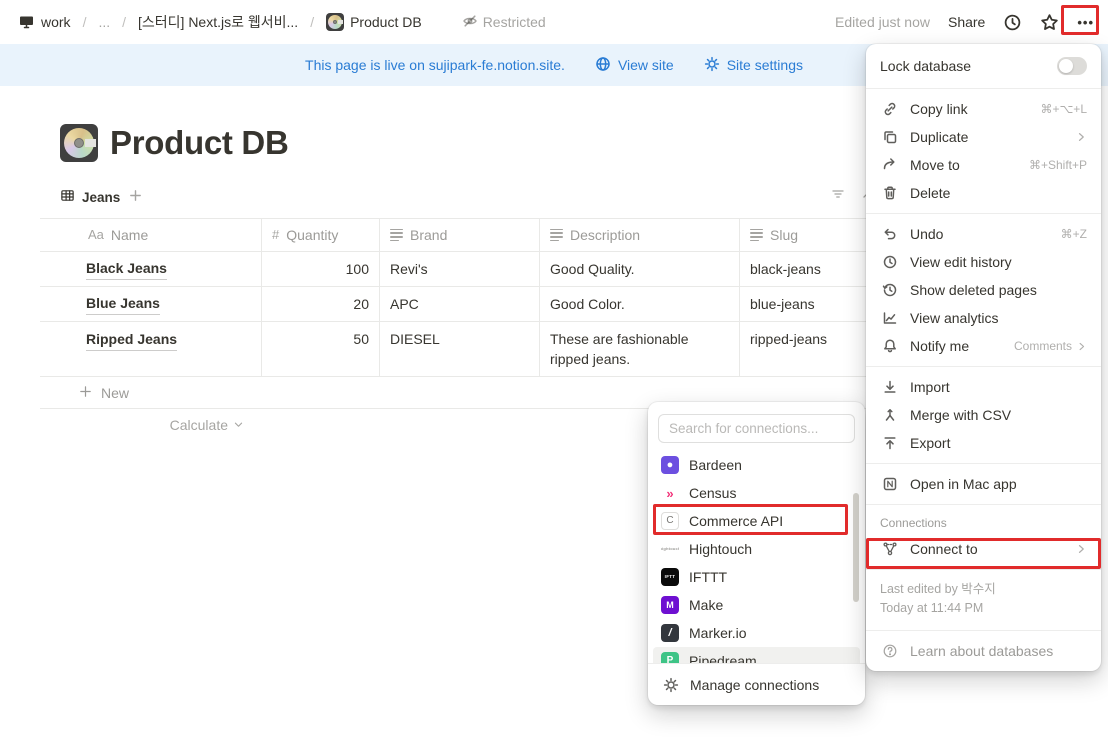  What do you see at coordinates (932, 608) in the screenshot?
I see `last-edited-time: Today at 11:44 PM` at bounding box center [932, 608].